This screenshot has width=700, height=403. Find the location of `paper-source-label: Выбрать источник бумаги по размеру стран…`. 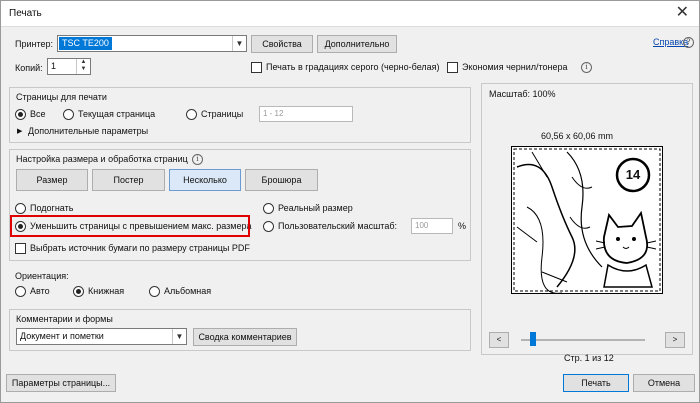

paper-source-label: Выбрать источник бумаги по размеру стран… is located at coordinates (140, 248).